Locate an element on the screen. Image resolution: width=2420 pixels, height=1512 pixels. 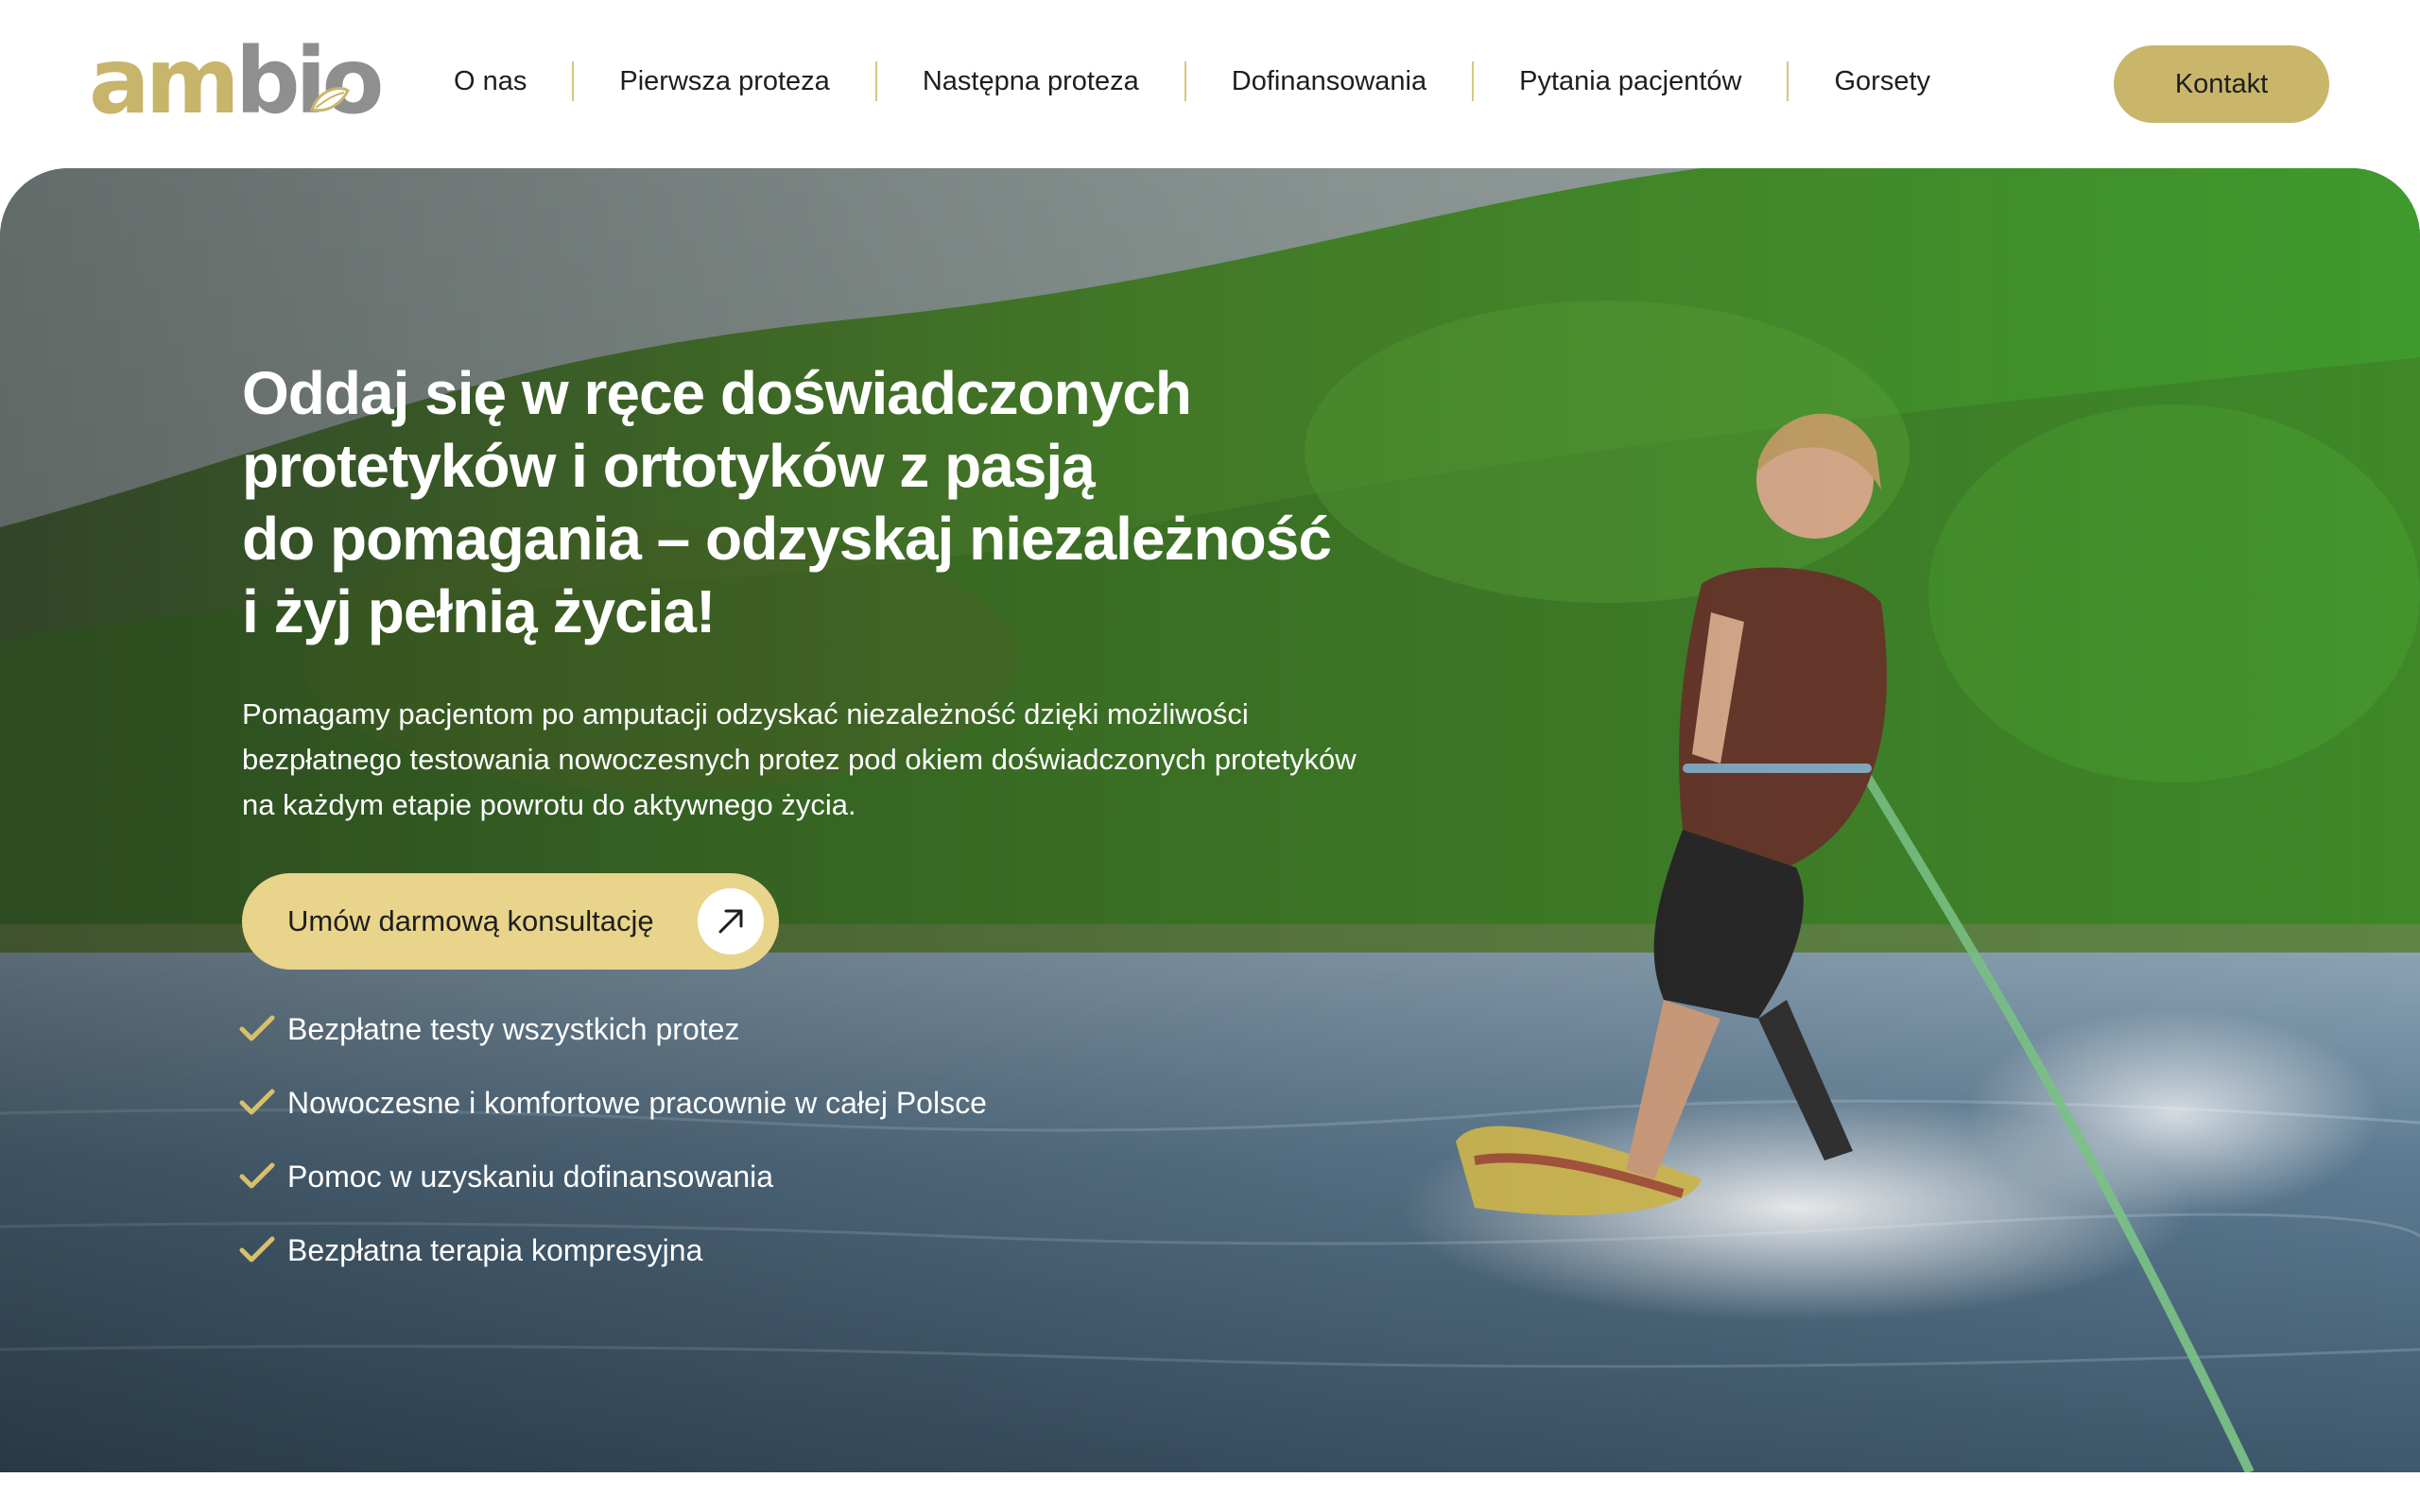
nav-item-pytania-pacjentow: Pytania pacjentów is located at coordinates (1630, 81).